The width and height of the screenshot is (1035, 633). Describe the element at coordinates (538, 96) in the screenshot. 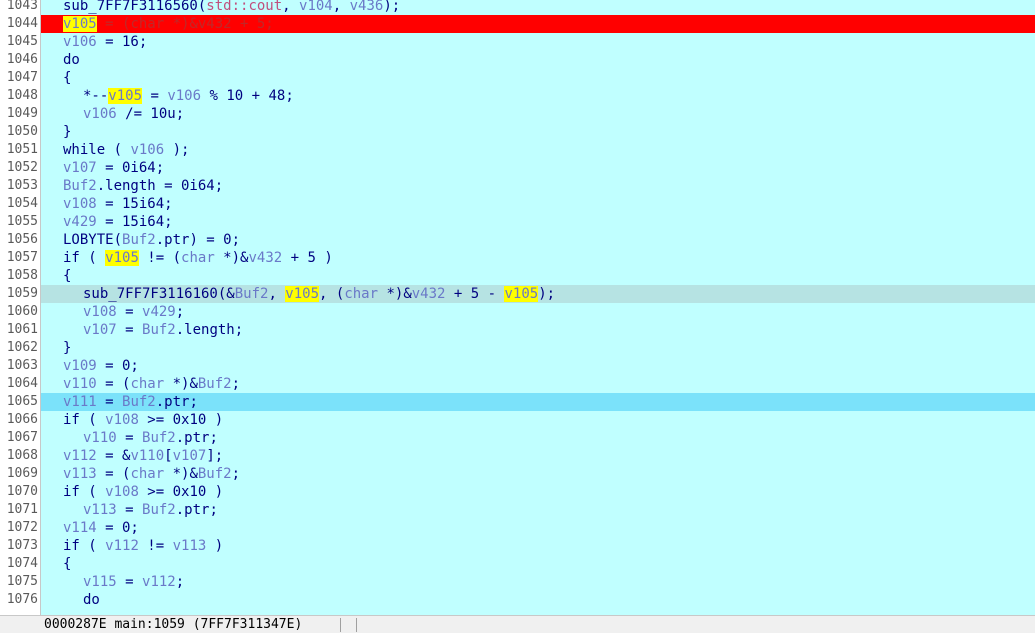

I see `code-line: *--v105 = v106 % 10 + 48;` at that location.